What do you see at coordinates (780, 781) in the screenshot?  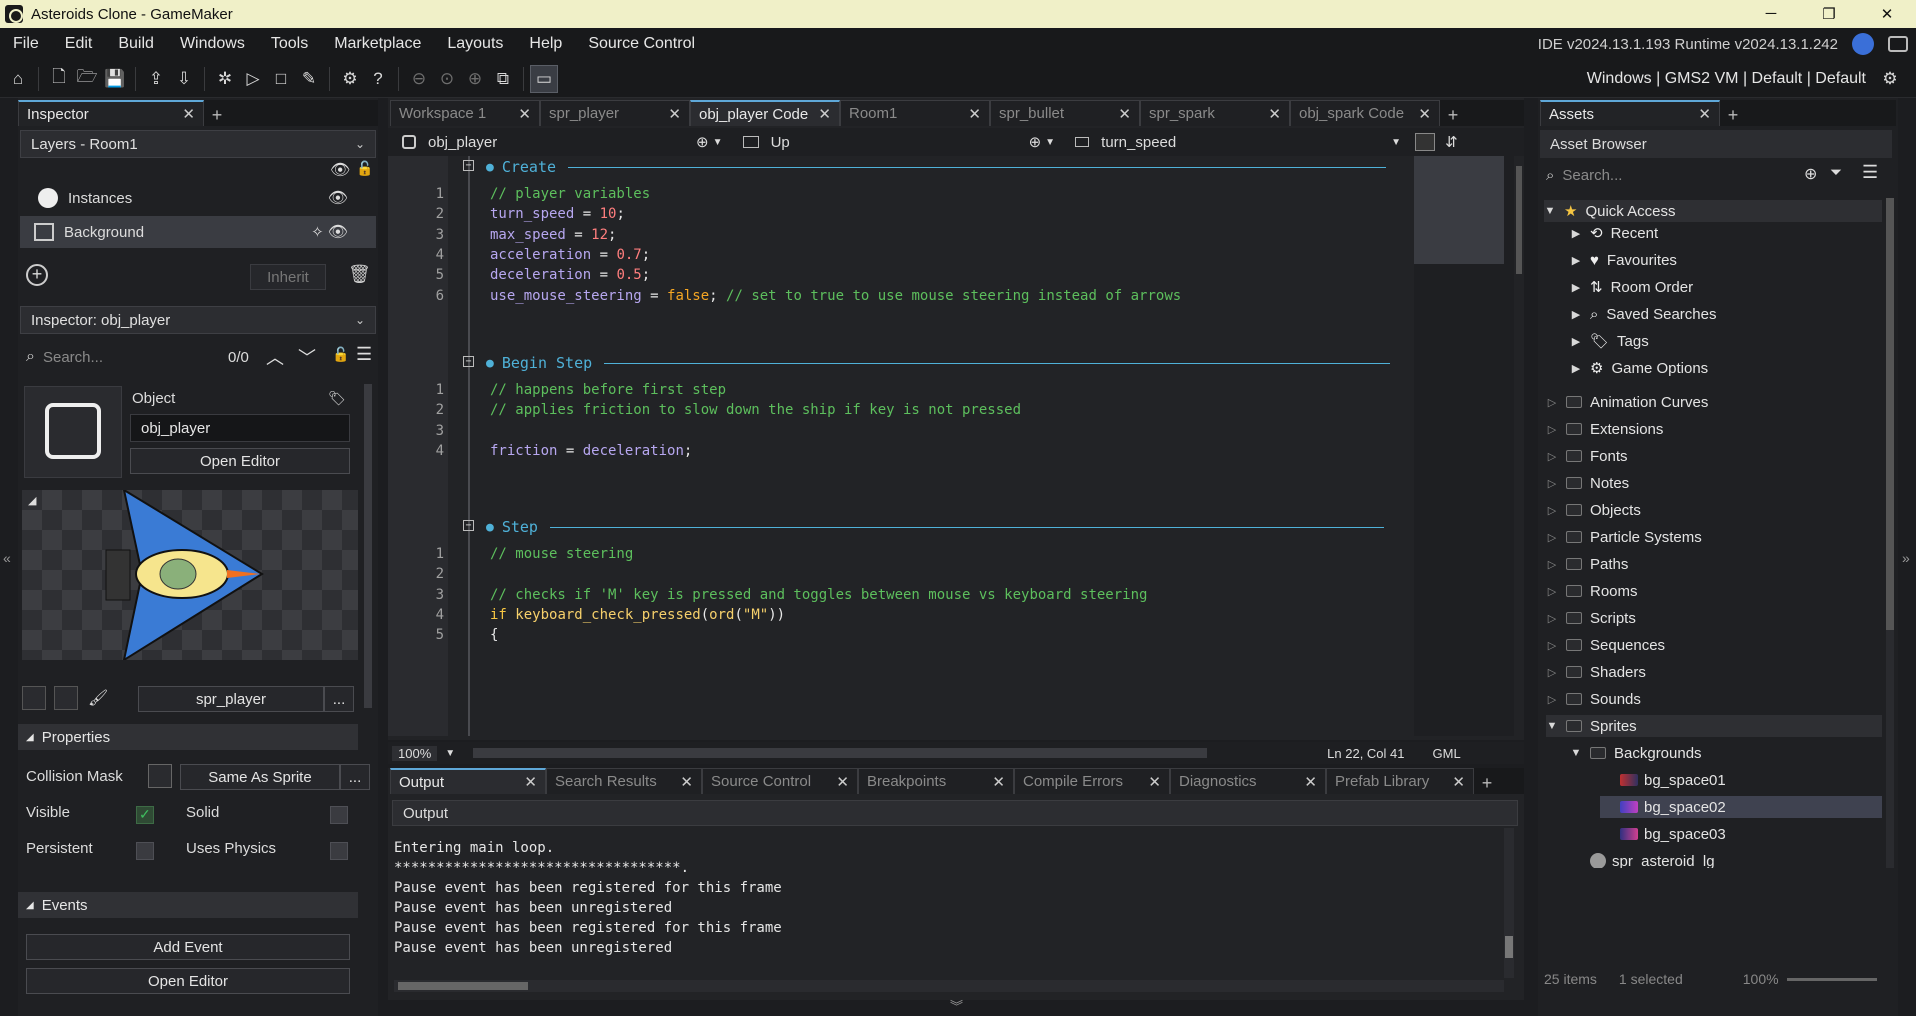 I see `tab-source-control: Source Control ✕` at bounding box center [780, 781].